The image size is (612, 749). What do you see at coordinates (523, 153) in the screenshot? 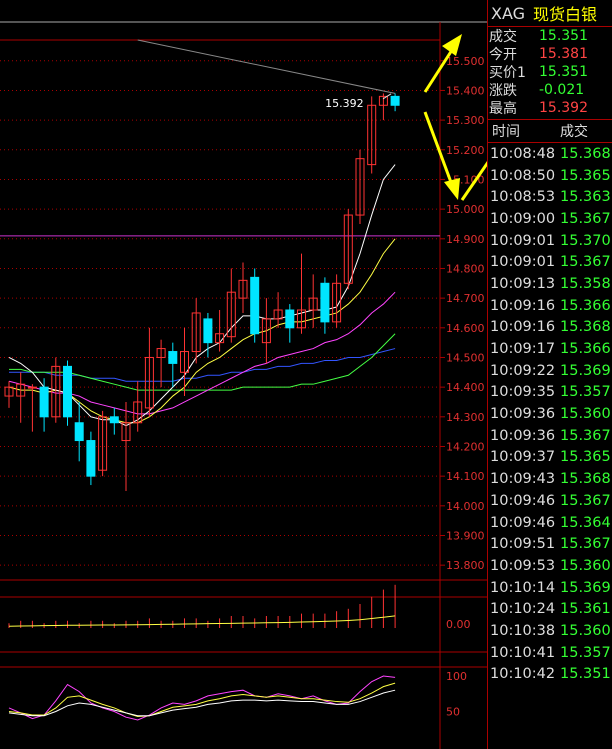
I see `trade-time: 10:08:48` at bounding box center [523, 153].